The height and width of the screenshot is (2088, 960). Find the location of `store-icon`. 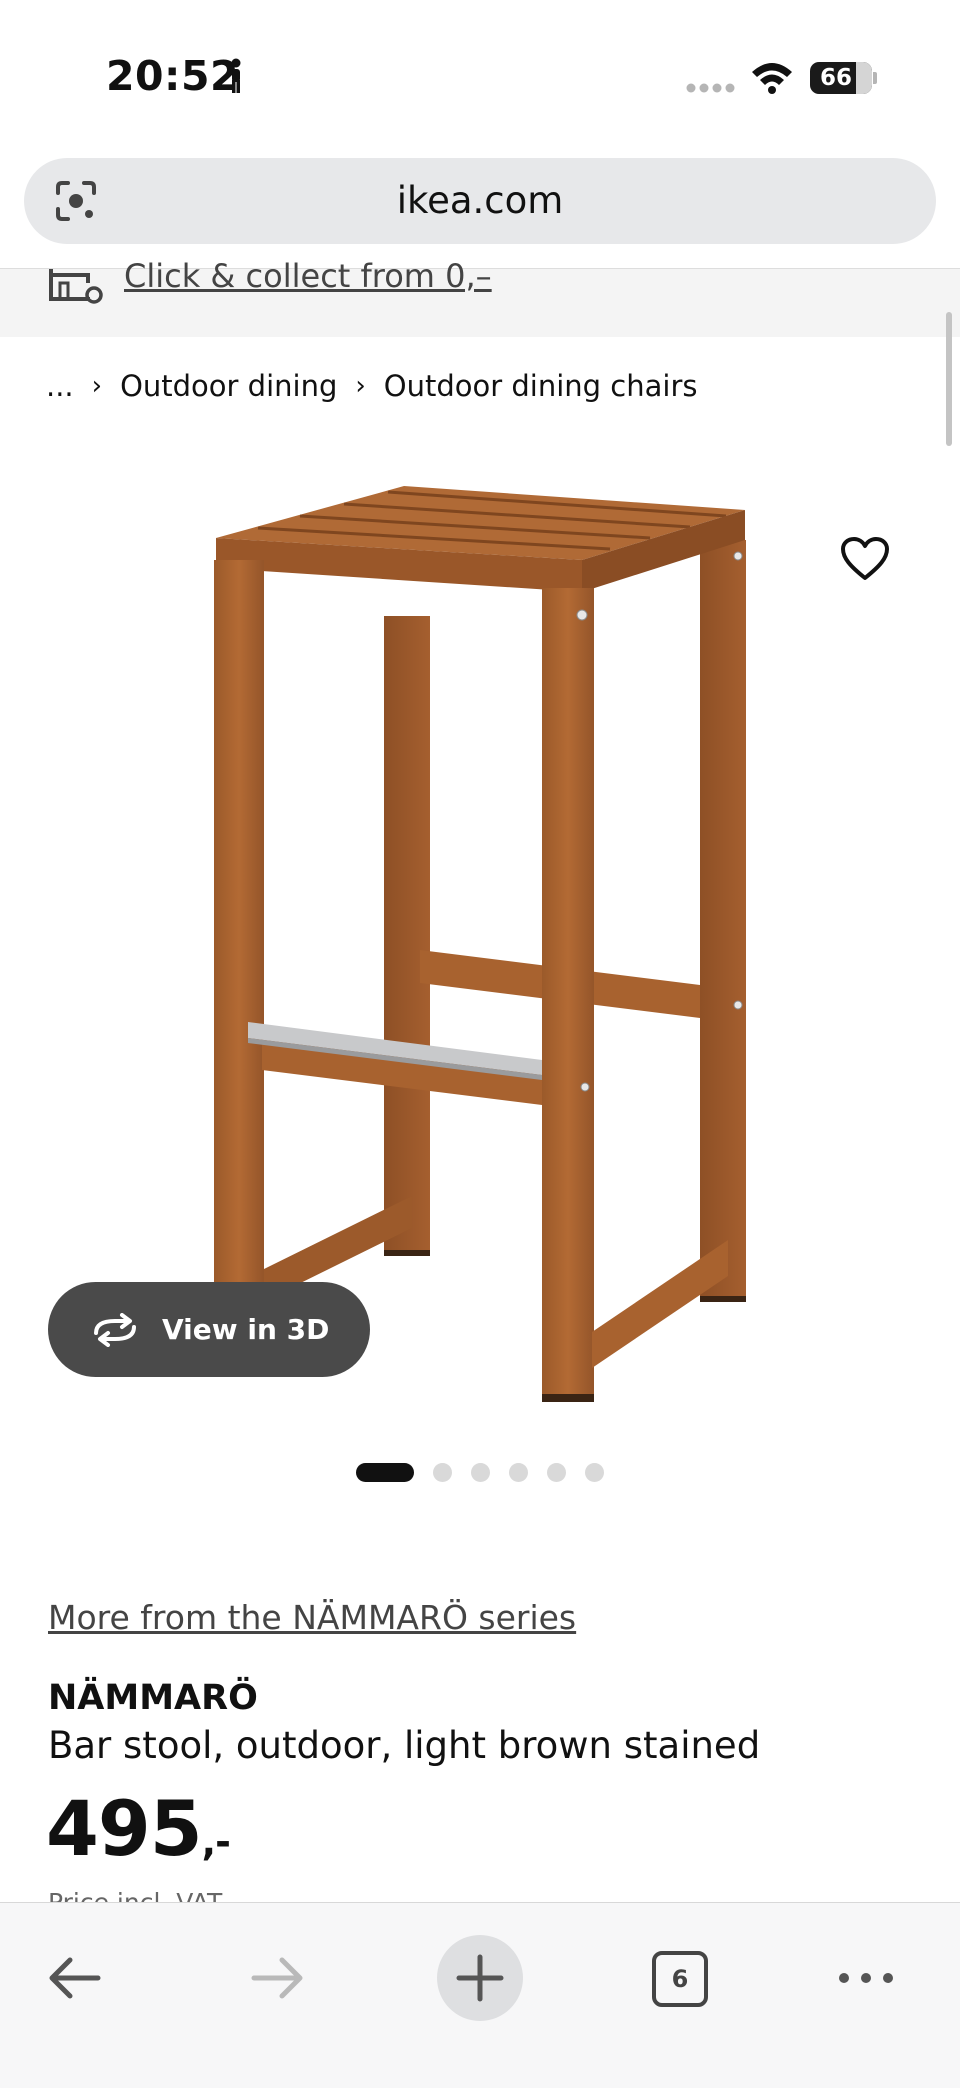

store-icon is located at coordinates (76, 286).